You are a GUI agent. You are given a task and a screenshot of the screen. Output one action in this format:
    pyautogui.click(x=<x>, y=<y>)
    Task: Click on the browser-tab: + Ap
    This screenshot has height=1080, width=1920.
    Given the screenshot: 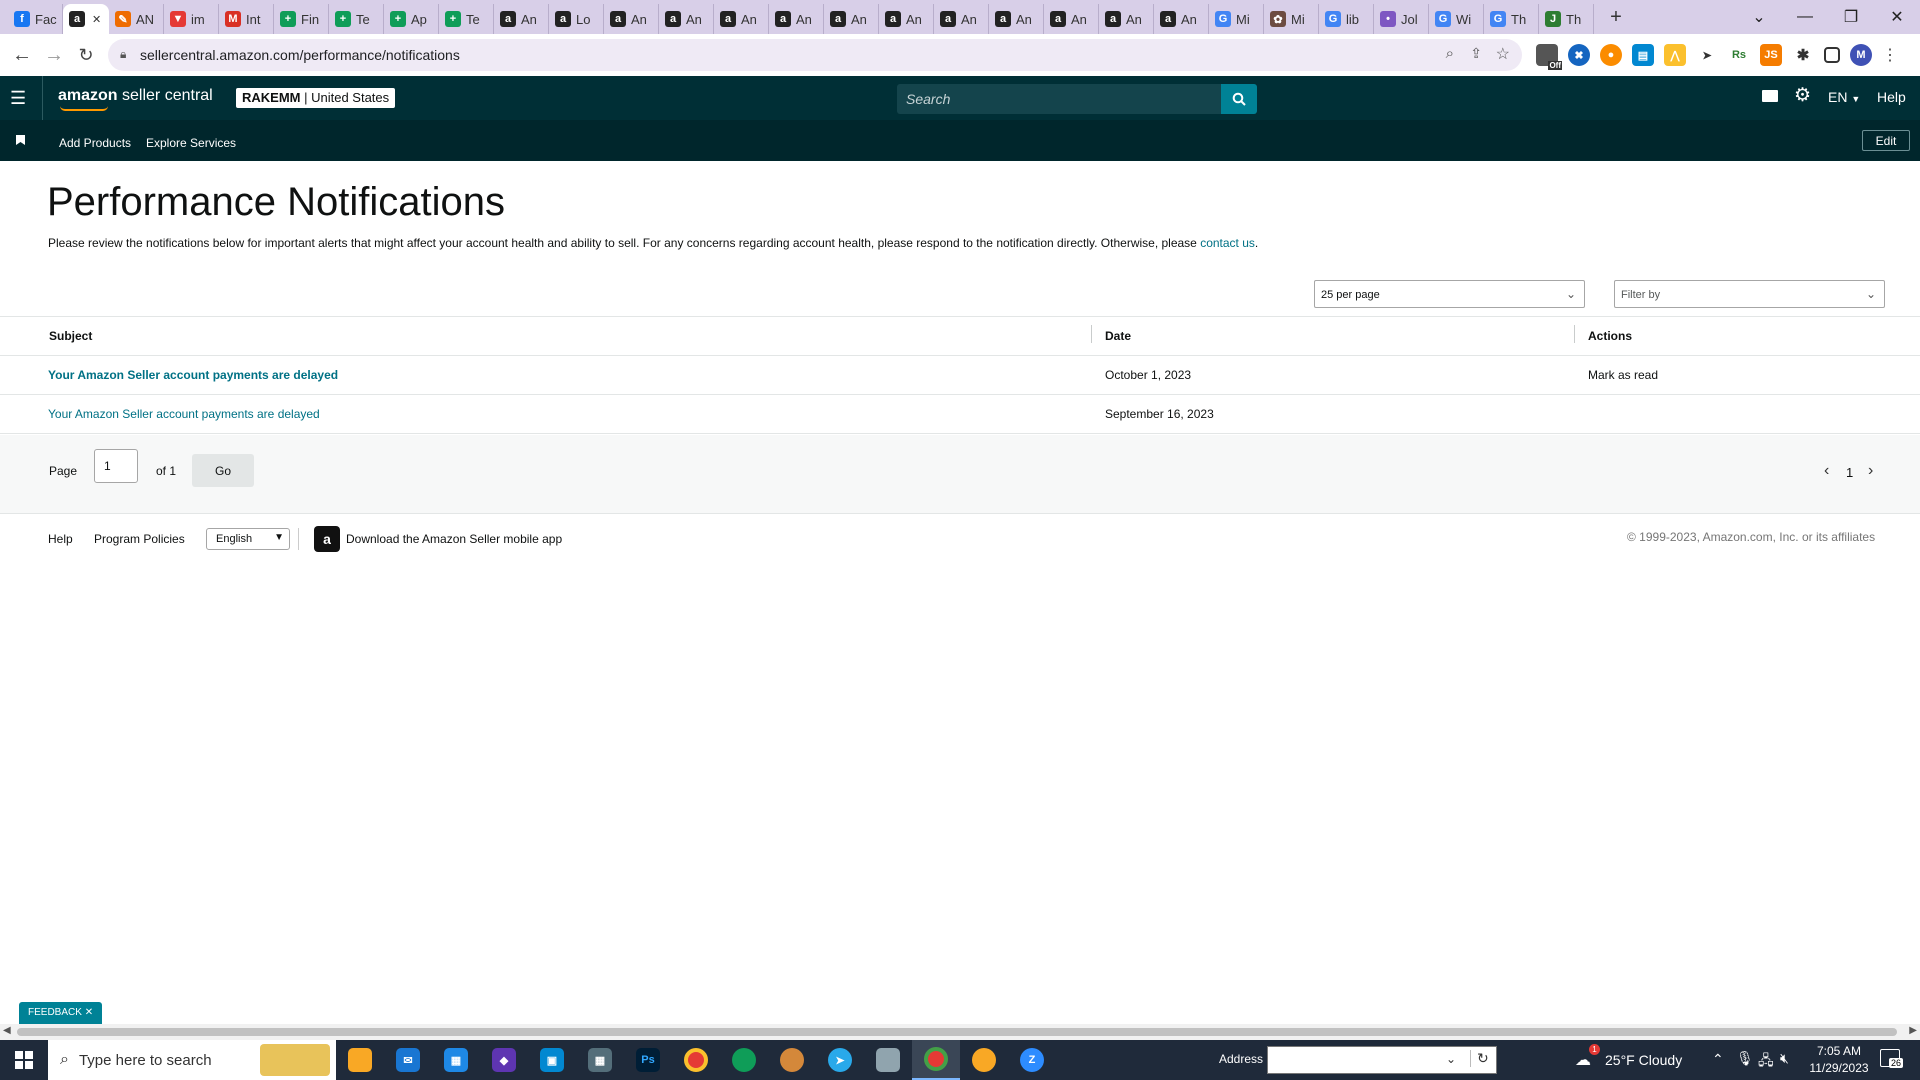 What is the action you would take?
    pyautogui.click(x=411, y=19)
    